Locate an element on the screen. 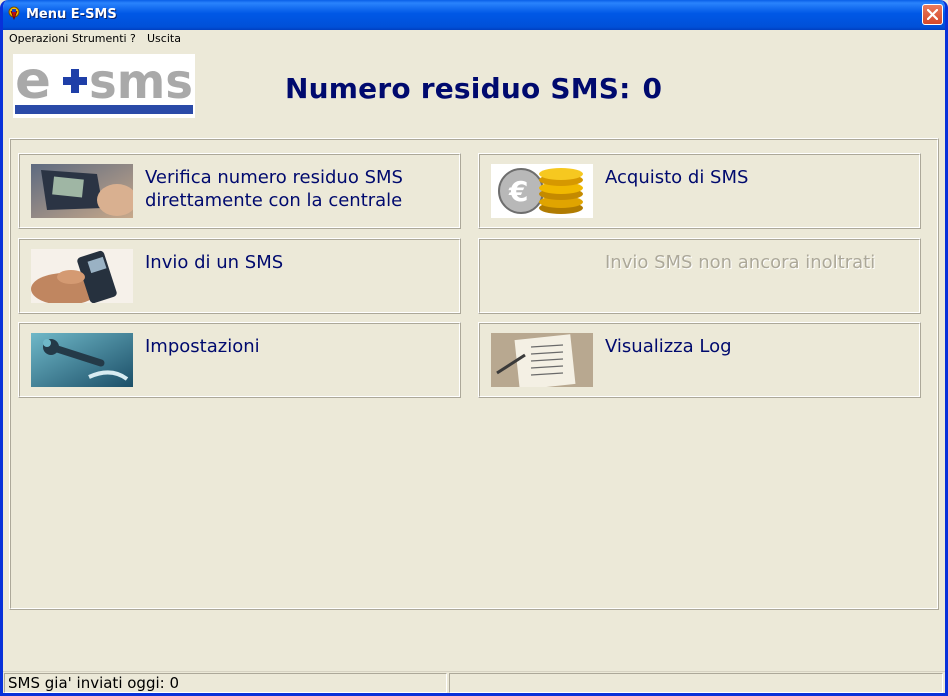  title-bar: Menu E-SMS is located at coordinates (474, 15).